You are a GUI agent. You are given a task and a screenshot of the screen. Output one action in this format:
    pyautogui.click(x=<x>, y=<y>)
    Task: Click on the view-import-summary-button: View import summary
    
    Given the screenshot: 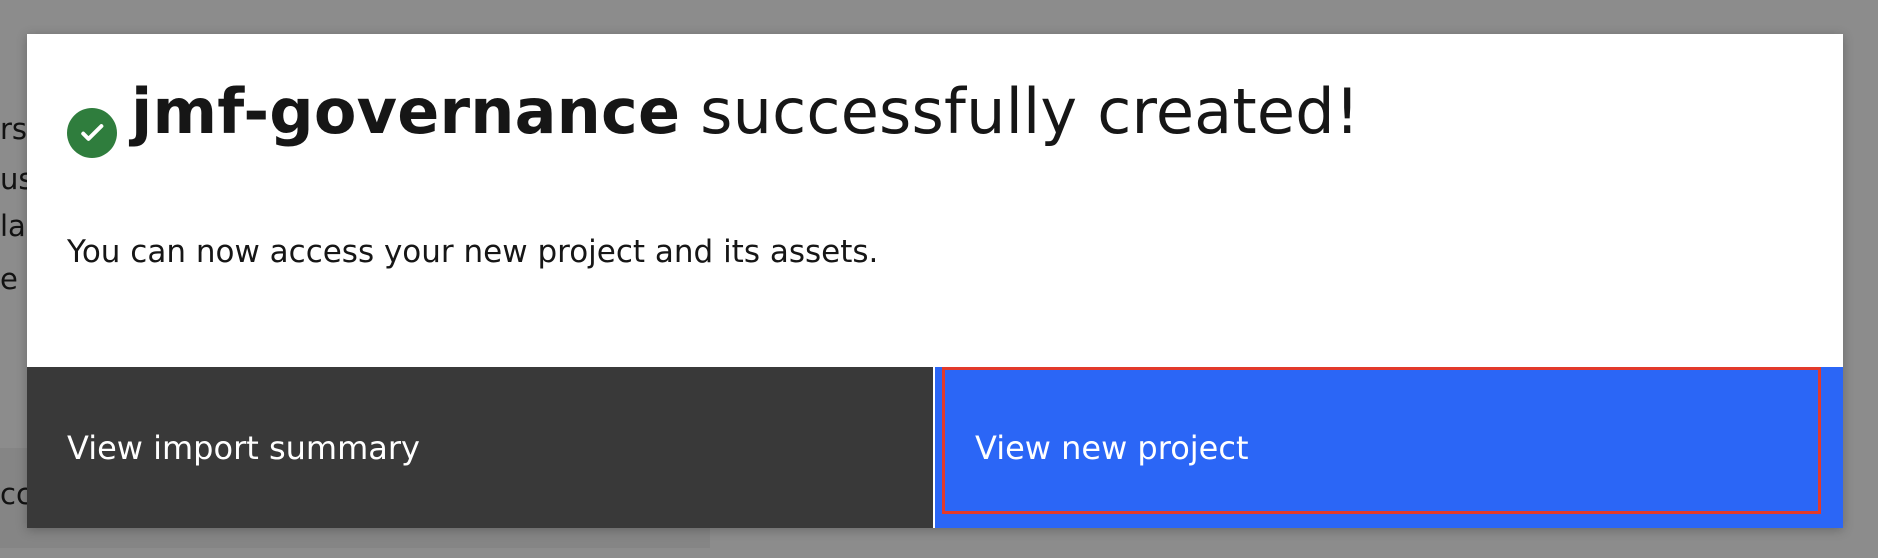 What is the action you would take?
    pyautogui.click(x=480, y=447)
    